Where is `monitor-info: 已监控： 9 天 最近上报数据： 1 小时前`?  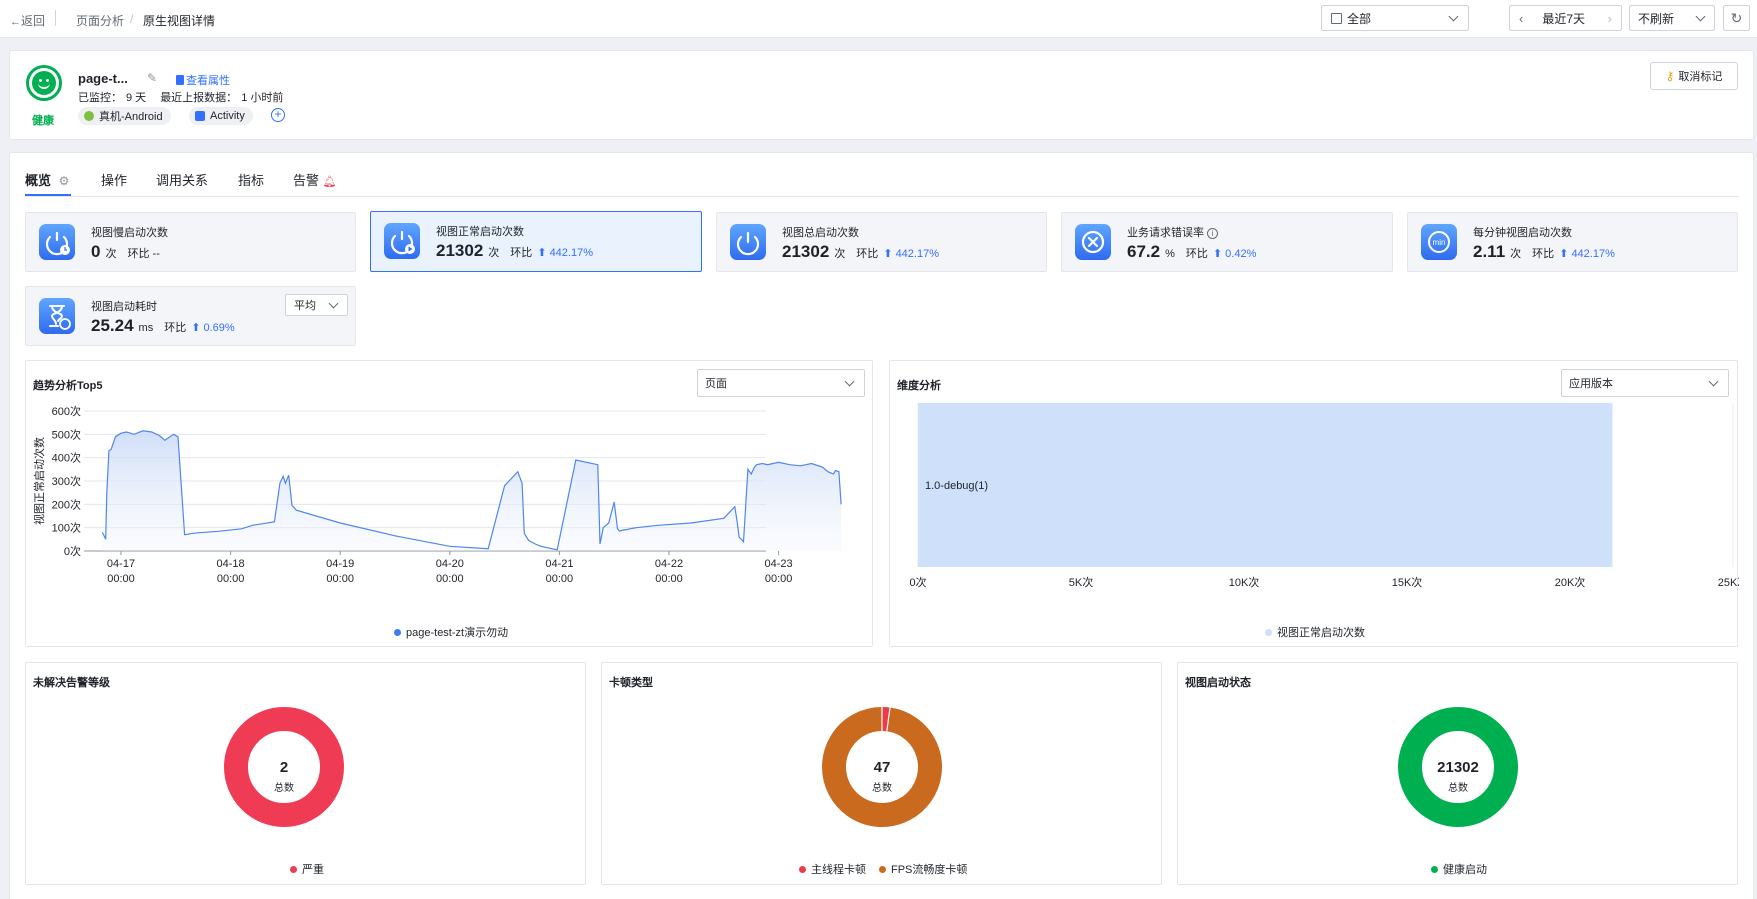
monitor-info: 已监控： 9 天 最近上报数据： 1 小时前 is located at coordinates (181, 98).